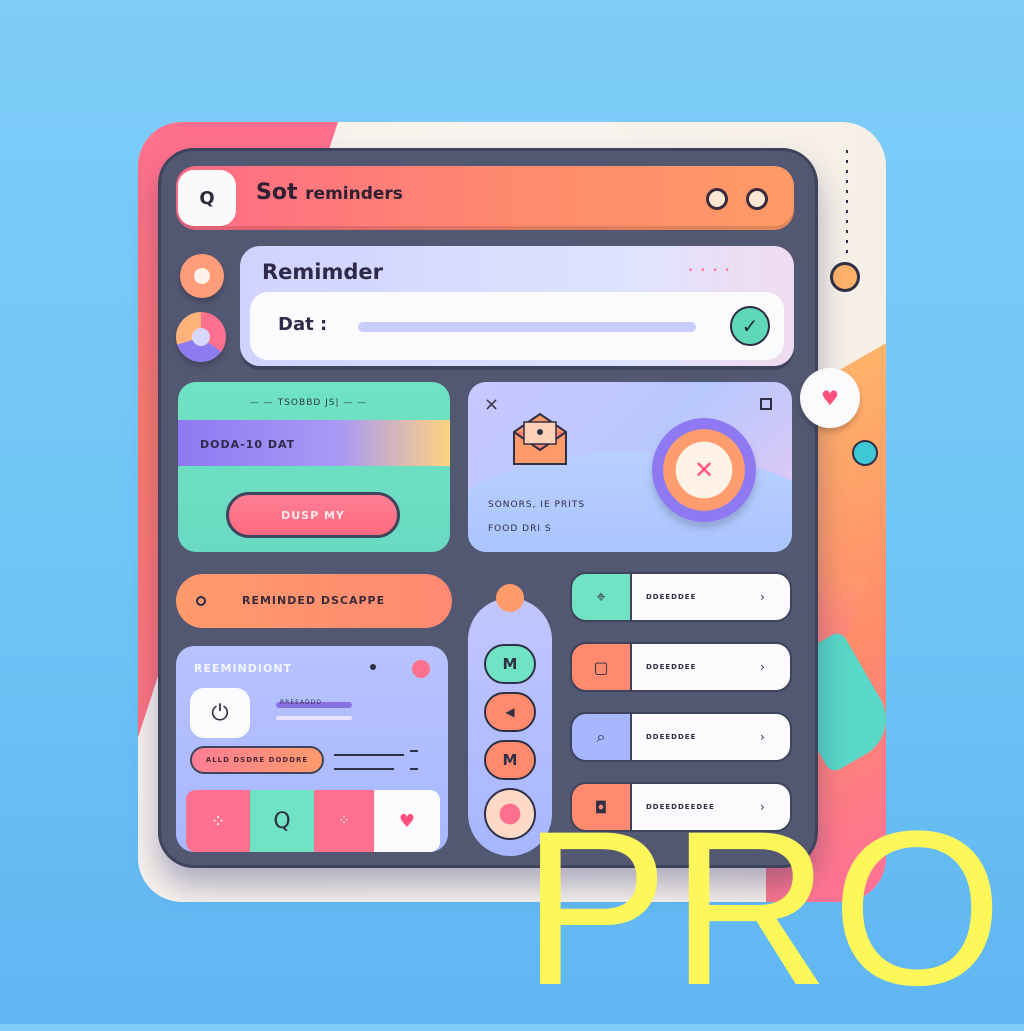 Image resolution: width=1024 pixels, height=1031 pixels. What do you see at coordinates (717, 199) in the screenshot?
I see `toggle-icon` at bounding box center [717, 199].